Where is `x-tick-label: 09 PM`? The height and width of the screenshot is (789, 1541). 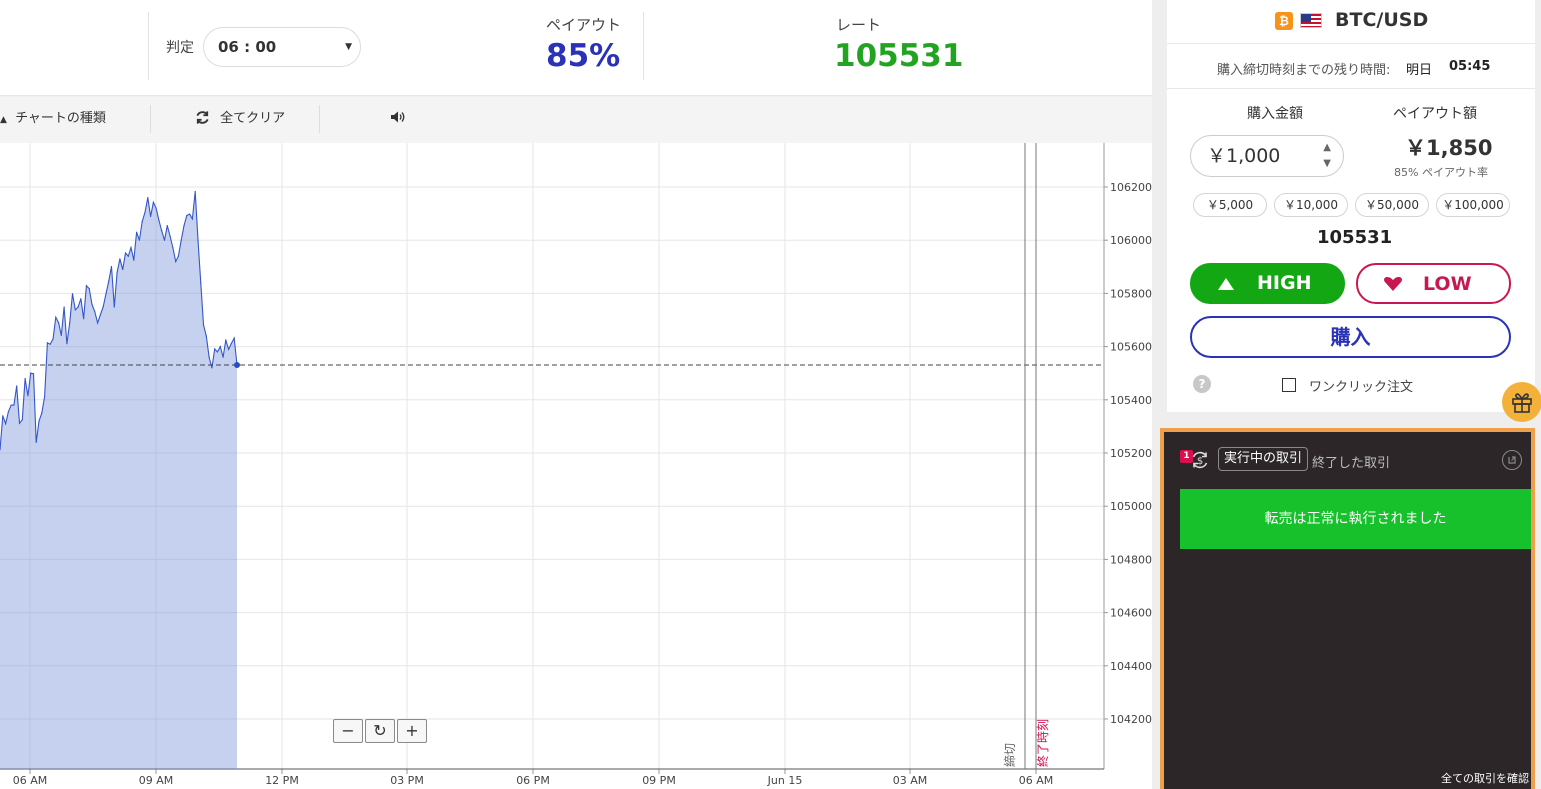 x-tick-label: 09 PM is located at coordinates (659, 780).